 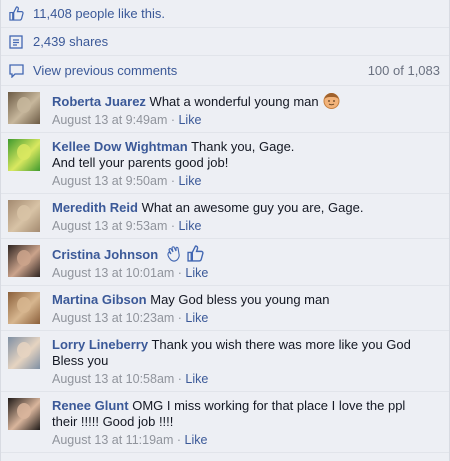 I want to click on comment-meta: August 13 at 9:50am · Like, so click(x=127, y=181).